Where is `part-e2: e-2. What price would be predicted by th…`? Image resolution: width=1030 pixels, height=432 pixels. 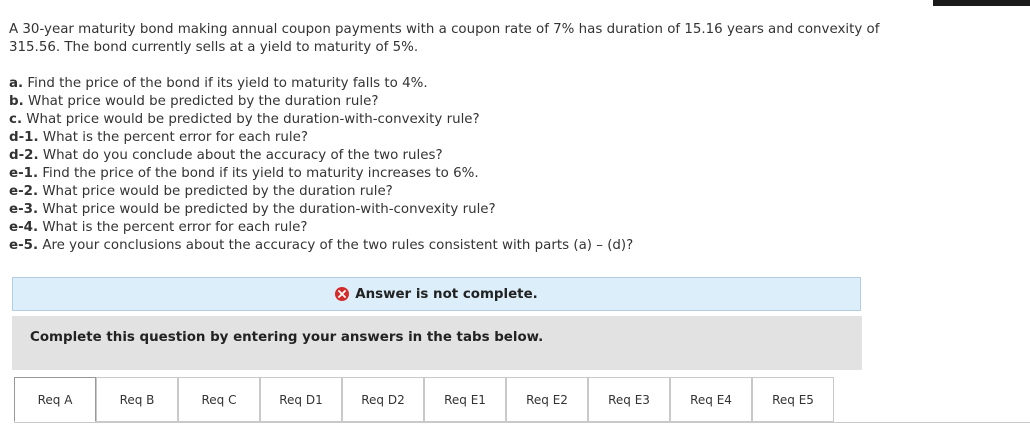
part-e2: e-2. What price would be predicted by th… is located at coordinates (459, 192).